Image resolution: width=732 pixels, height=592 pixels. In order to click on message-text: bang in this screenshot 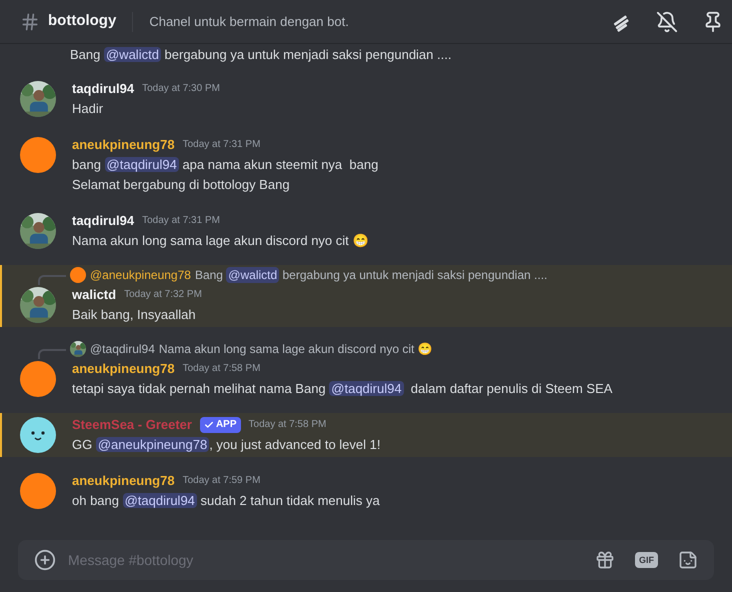, I will do `click(87, 164)`.